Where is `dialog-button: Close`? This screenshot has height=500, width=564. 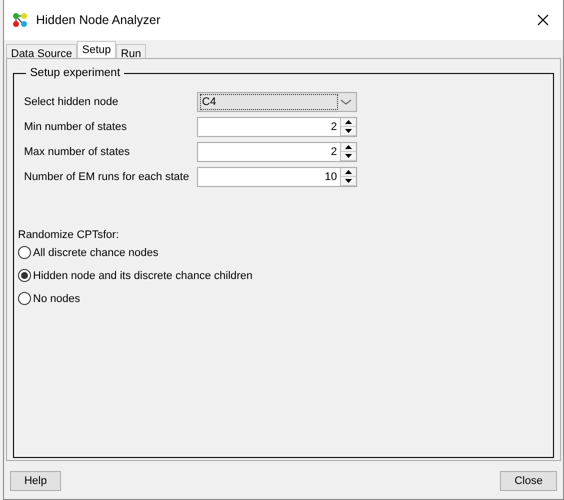 dialog-button: Close is located at coordinates (528, 481).